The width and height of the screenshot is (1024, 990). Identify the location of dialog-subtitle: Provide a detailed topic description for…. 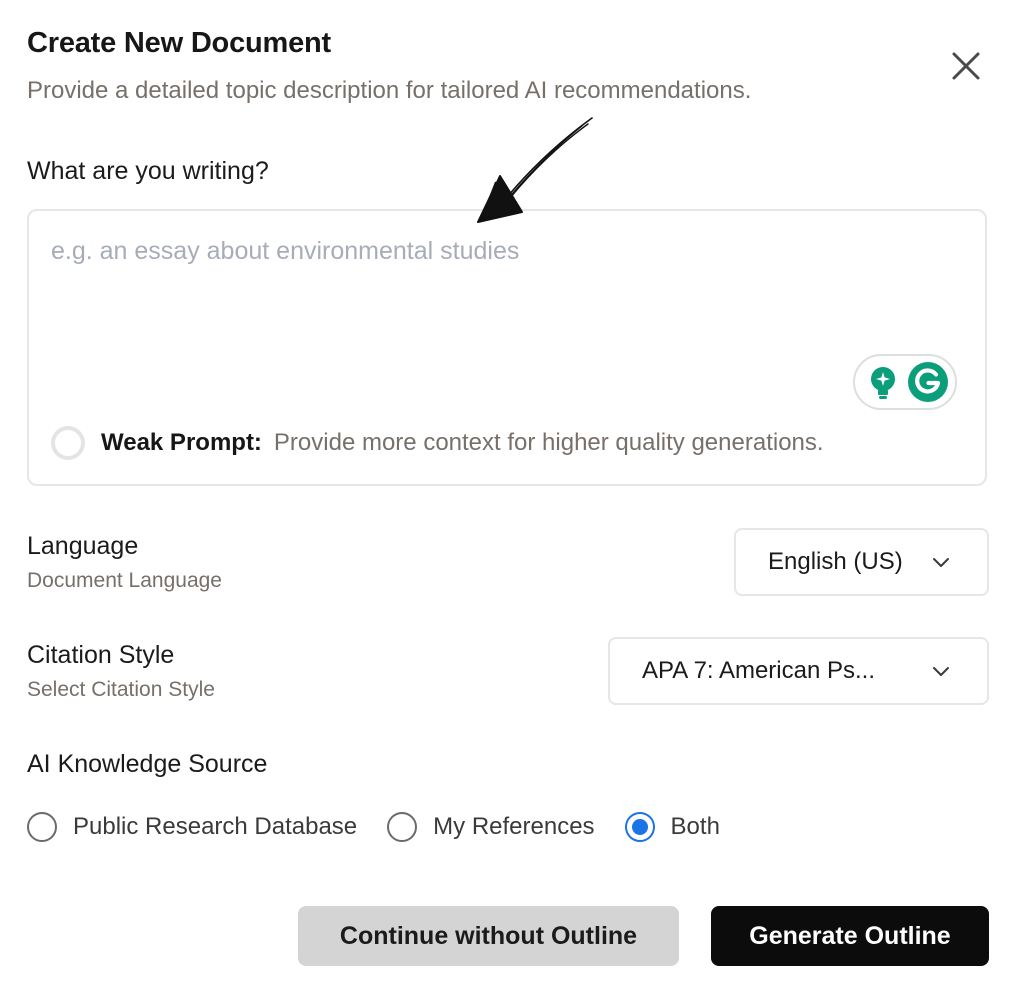
(389, 90).